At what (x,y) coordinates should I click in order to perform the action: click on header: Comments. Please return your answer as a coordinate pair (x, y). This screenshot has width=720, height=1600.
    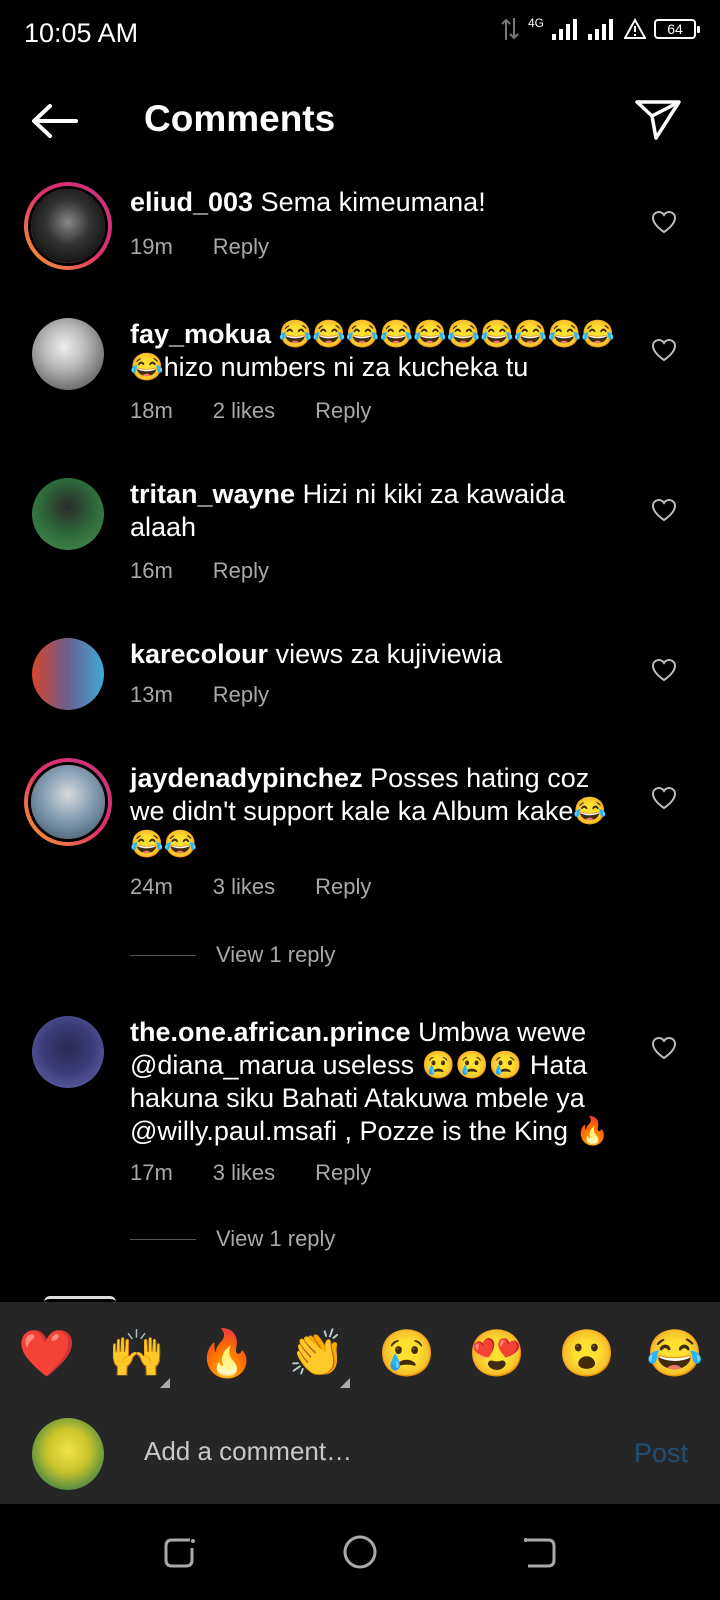
    Looking at the image, I should click on (360, 120).